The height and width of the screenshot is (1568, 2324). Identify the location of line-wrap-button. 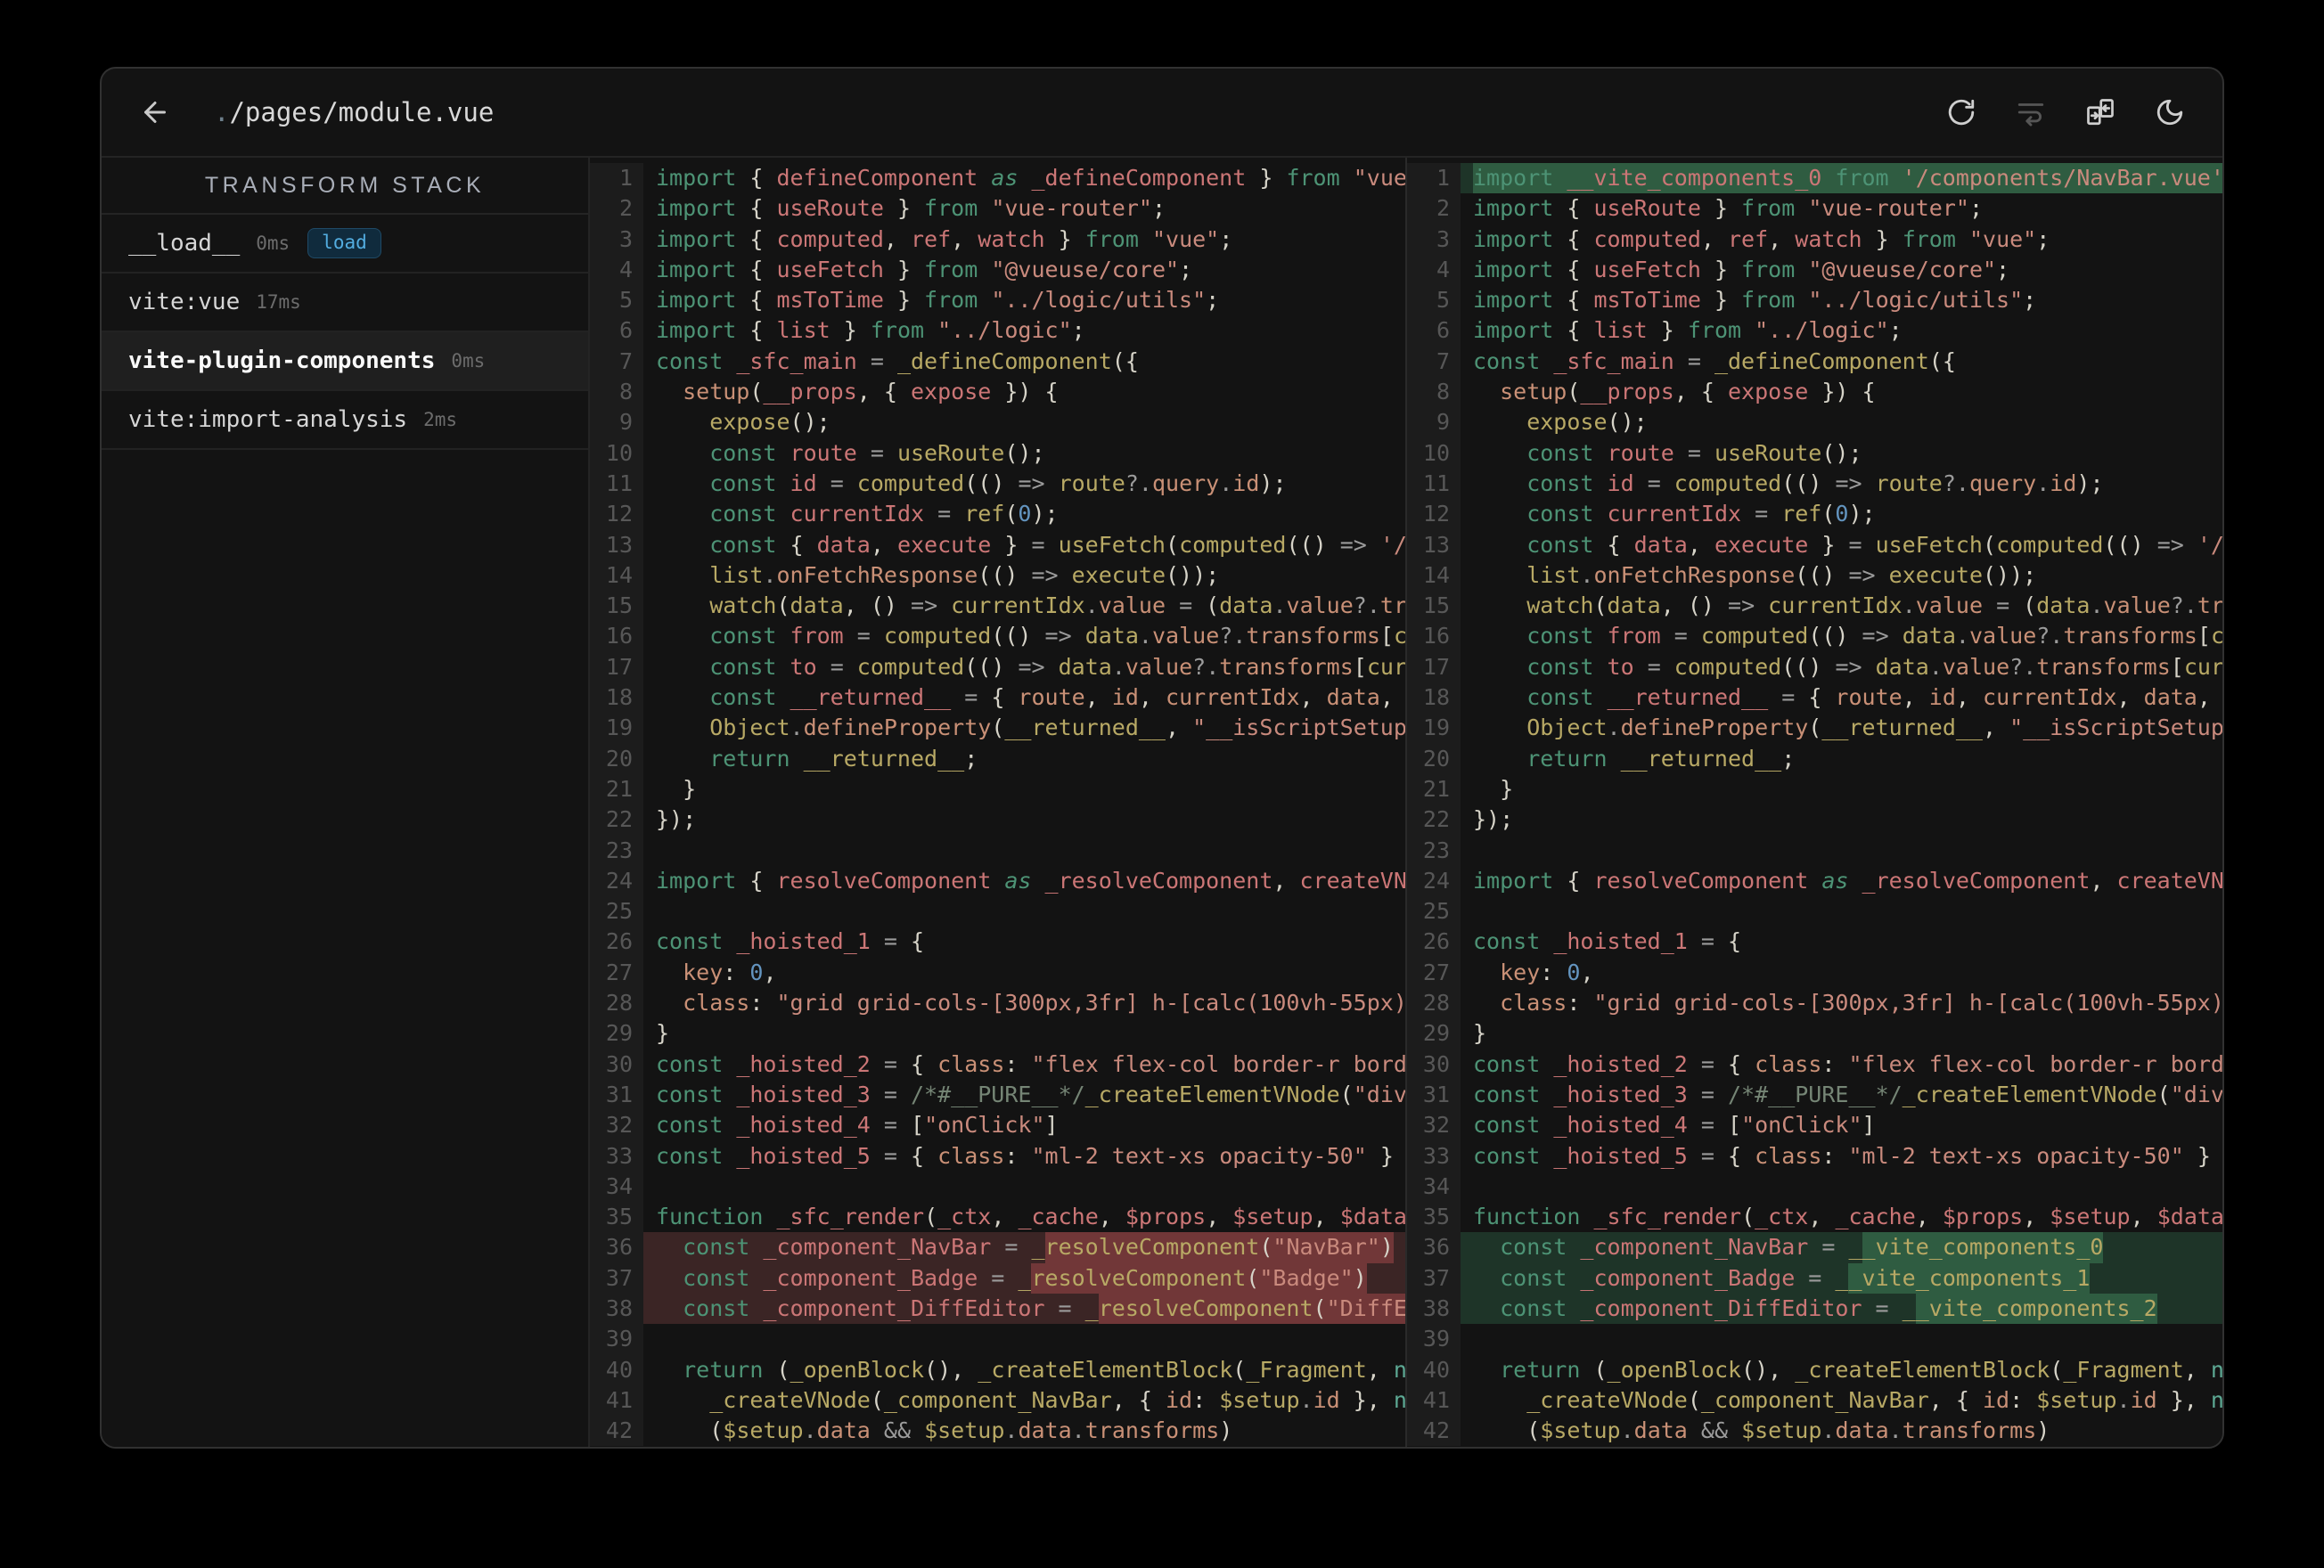
(2031, 112).